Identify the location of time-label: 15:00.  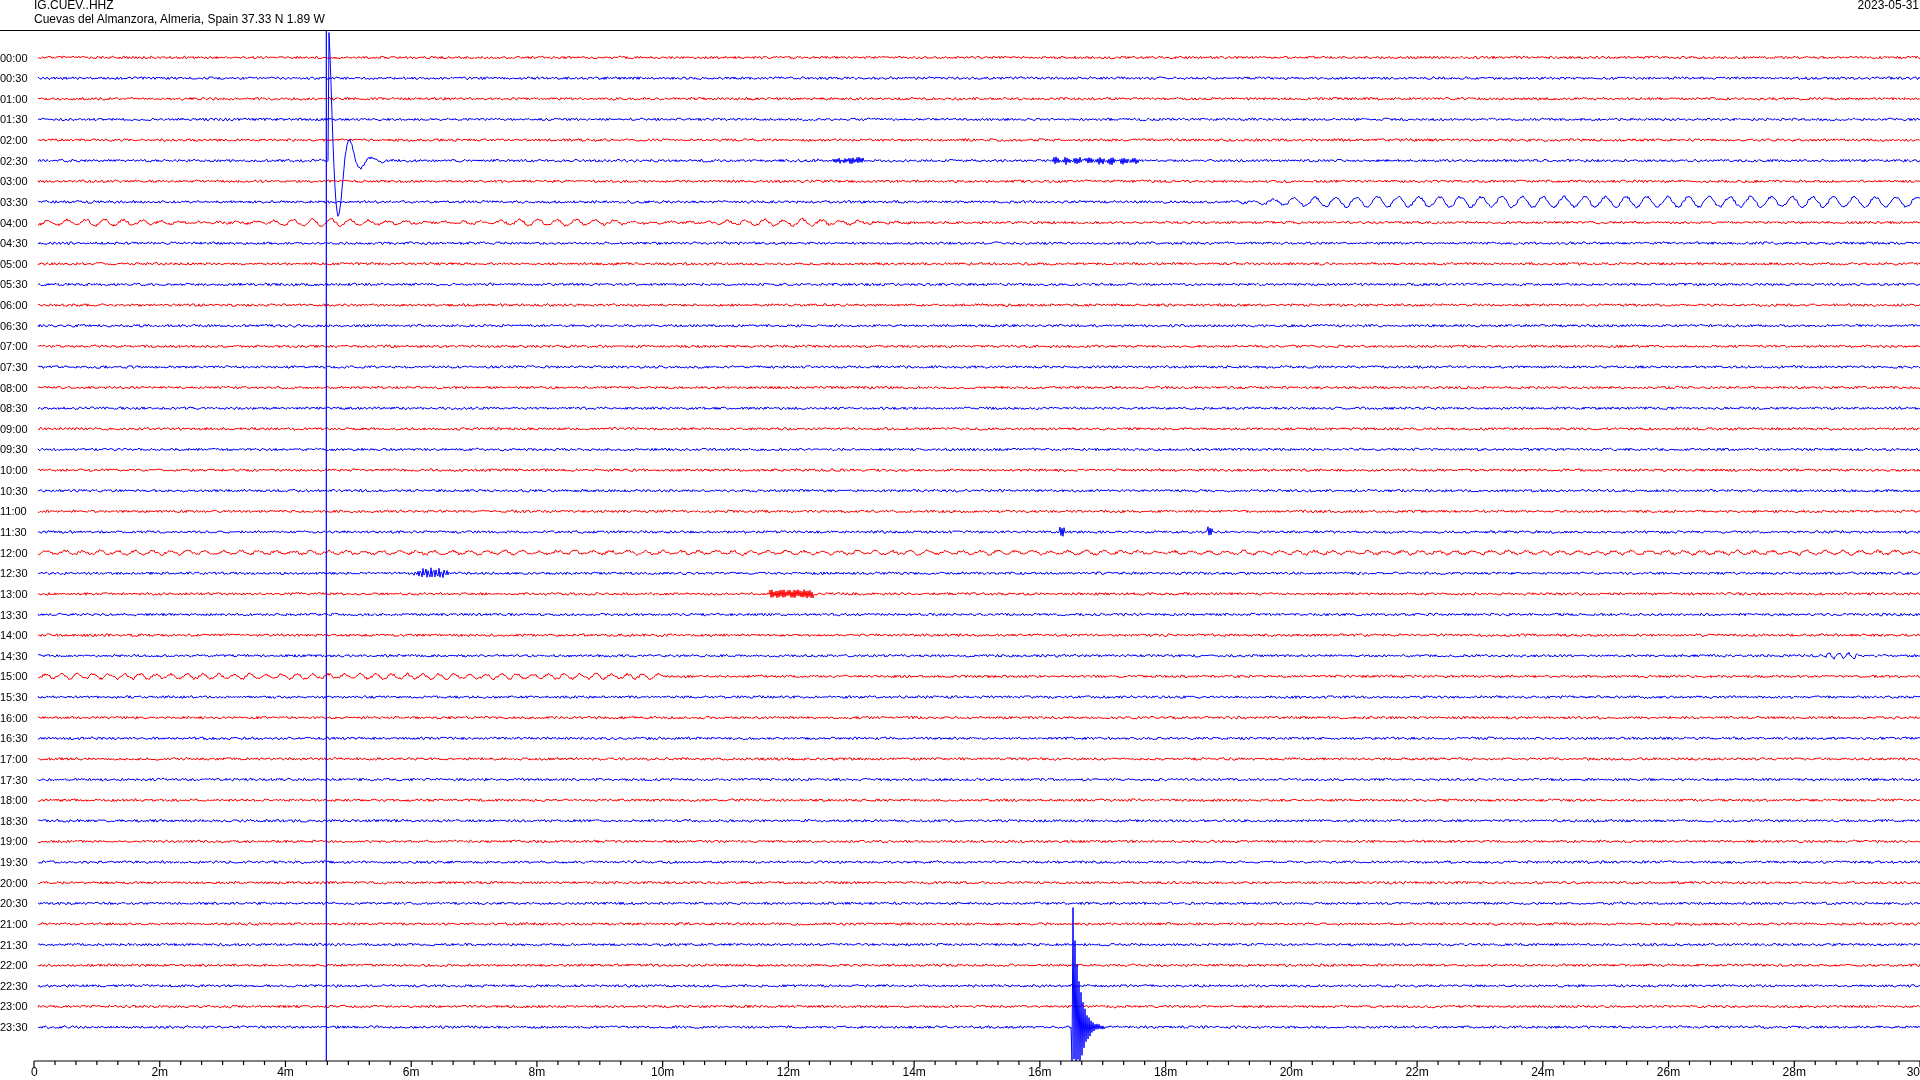
(14, 676).